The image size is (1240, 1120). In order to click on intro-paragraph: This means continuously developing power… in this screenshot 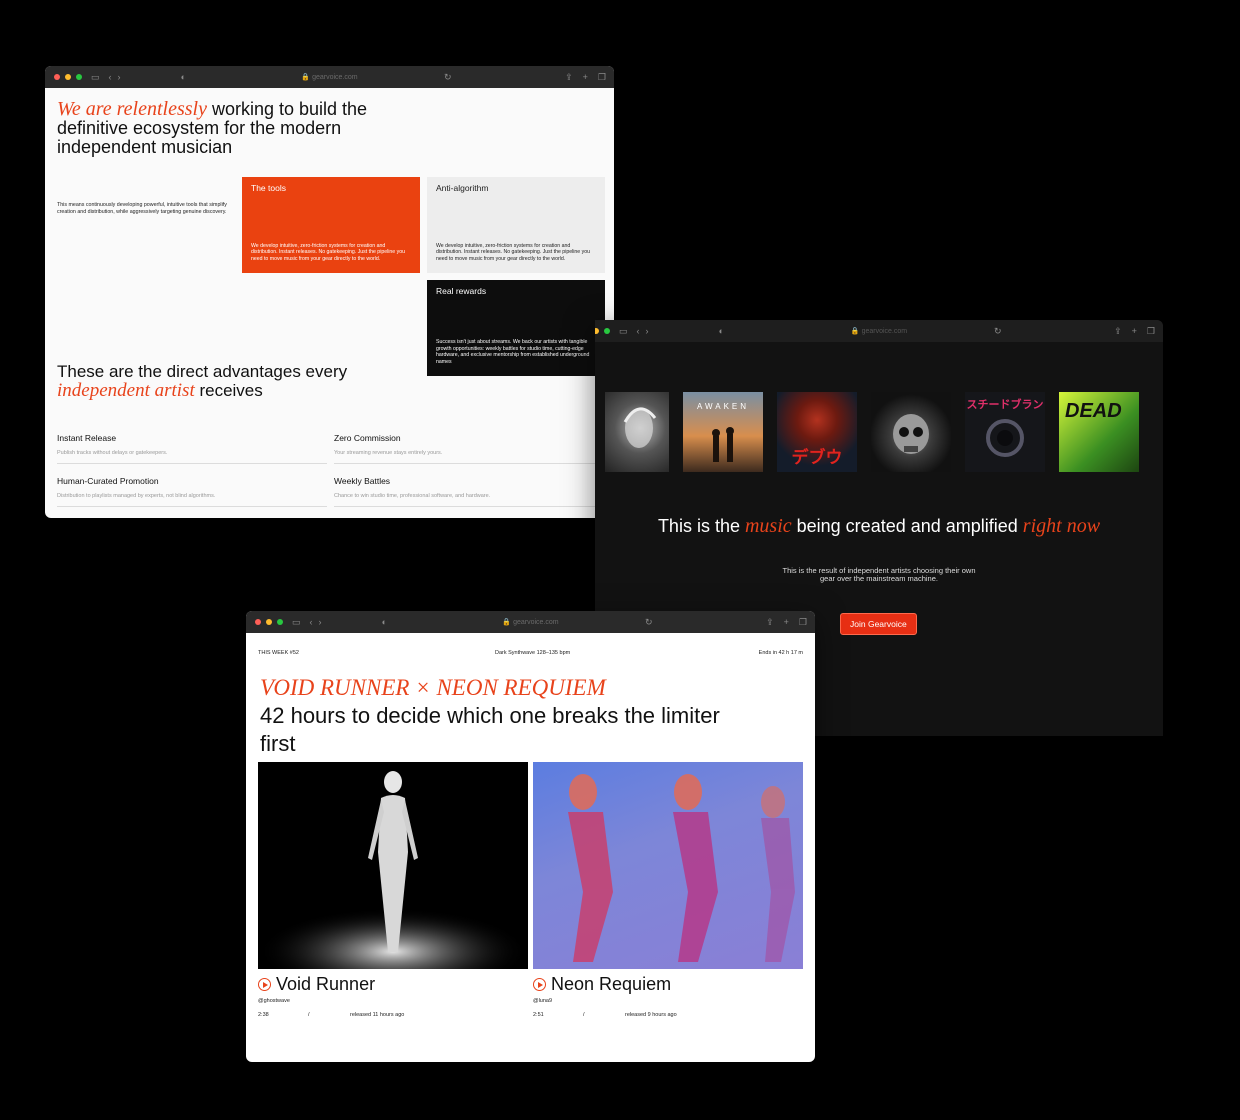, I will do `click(142, 208)`.